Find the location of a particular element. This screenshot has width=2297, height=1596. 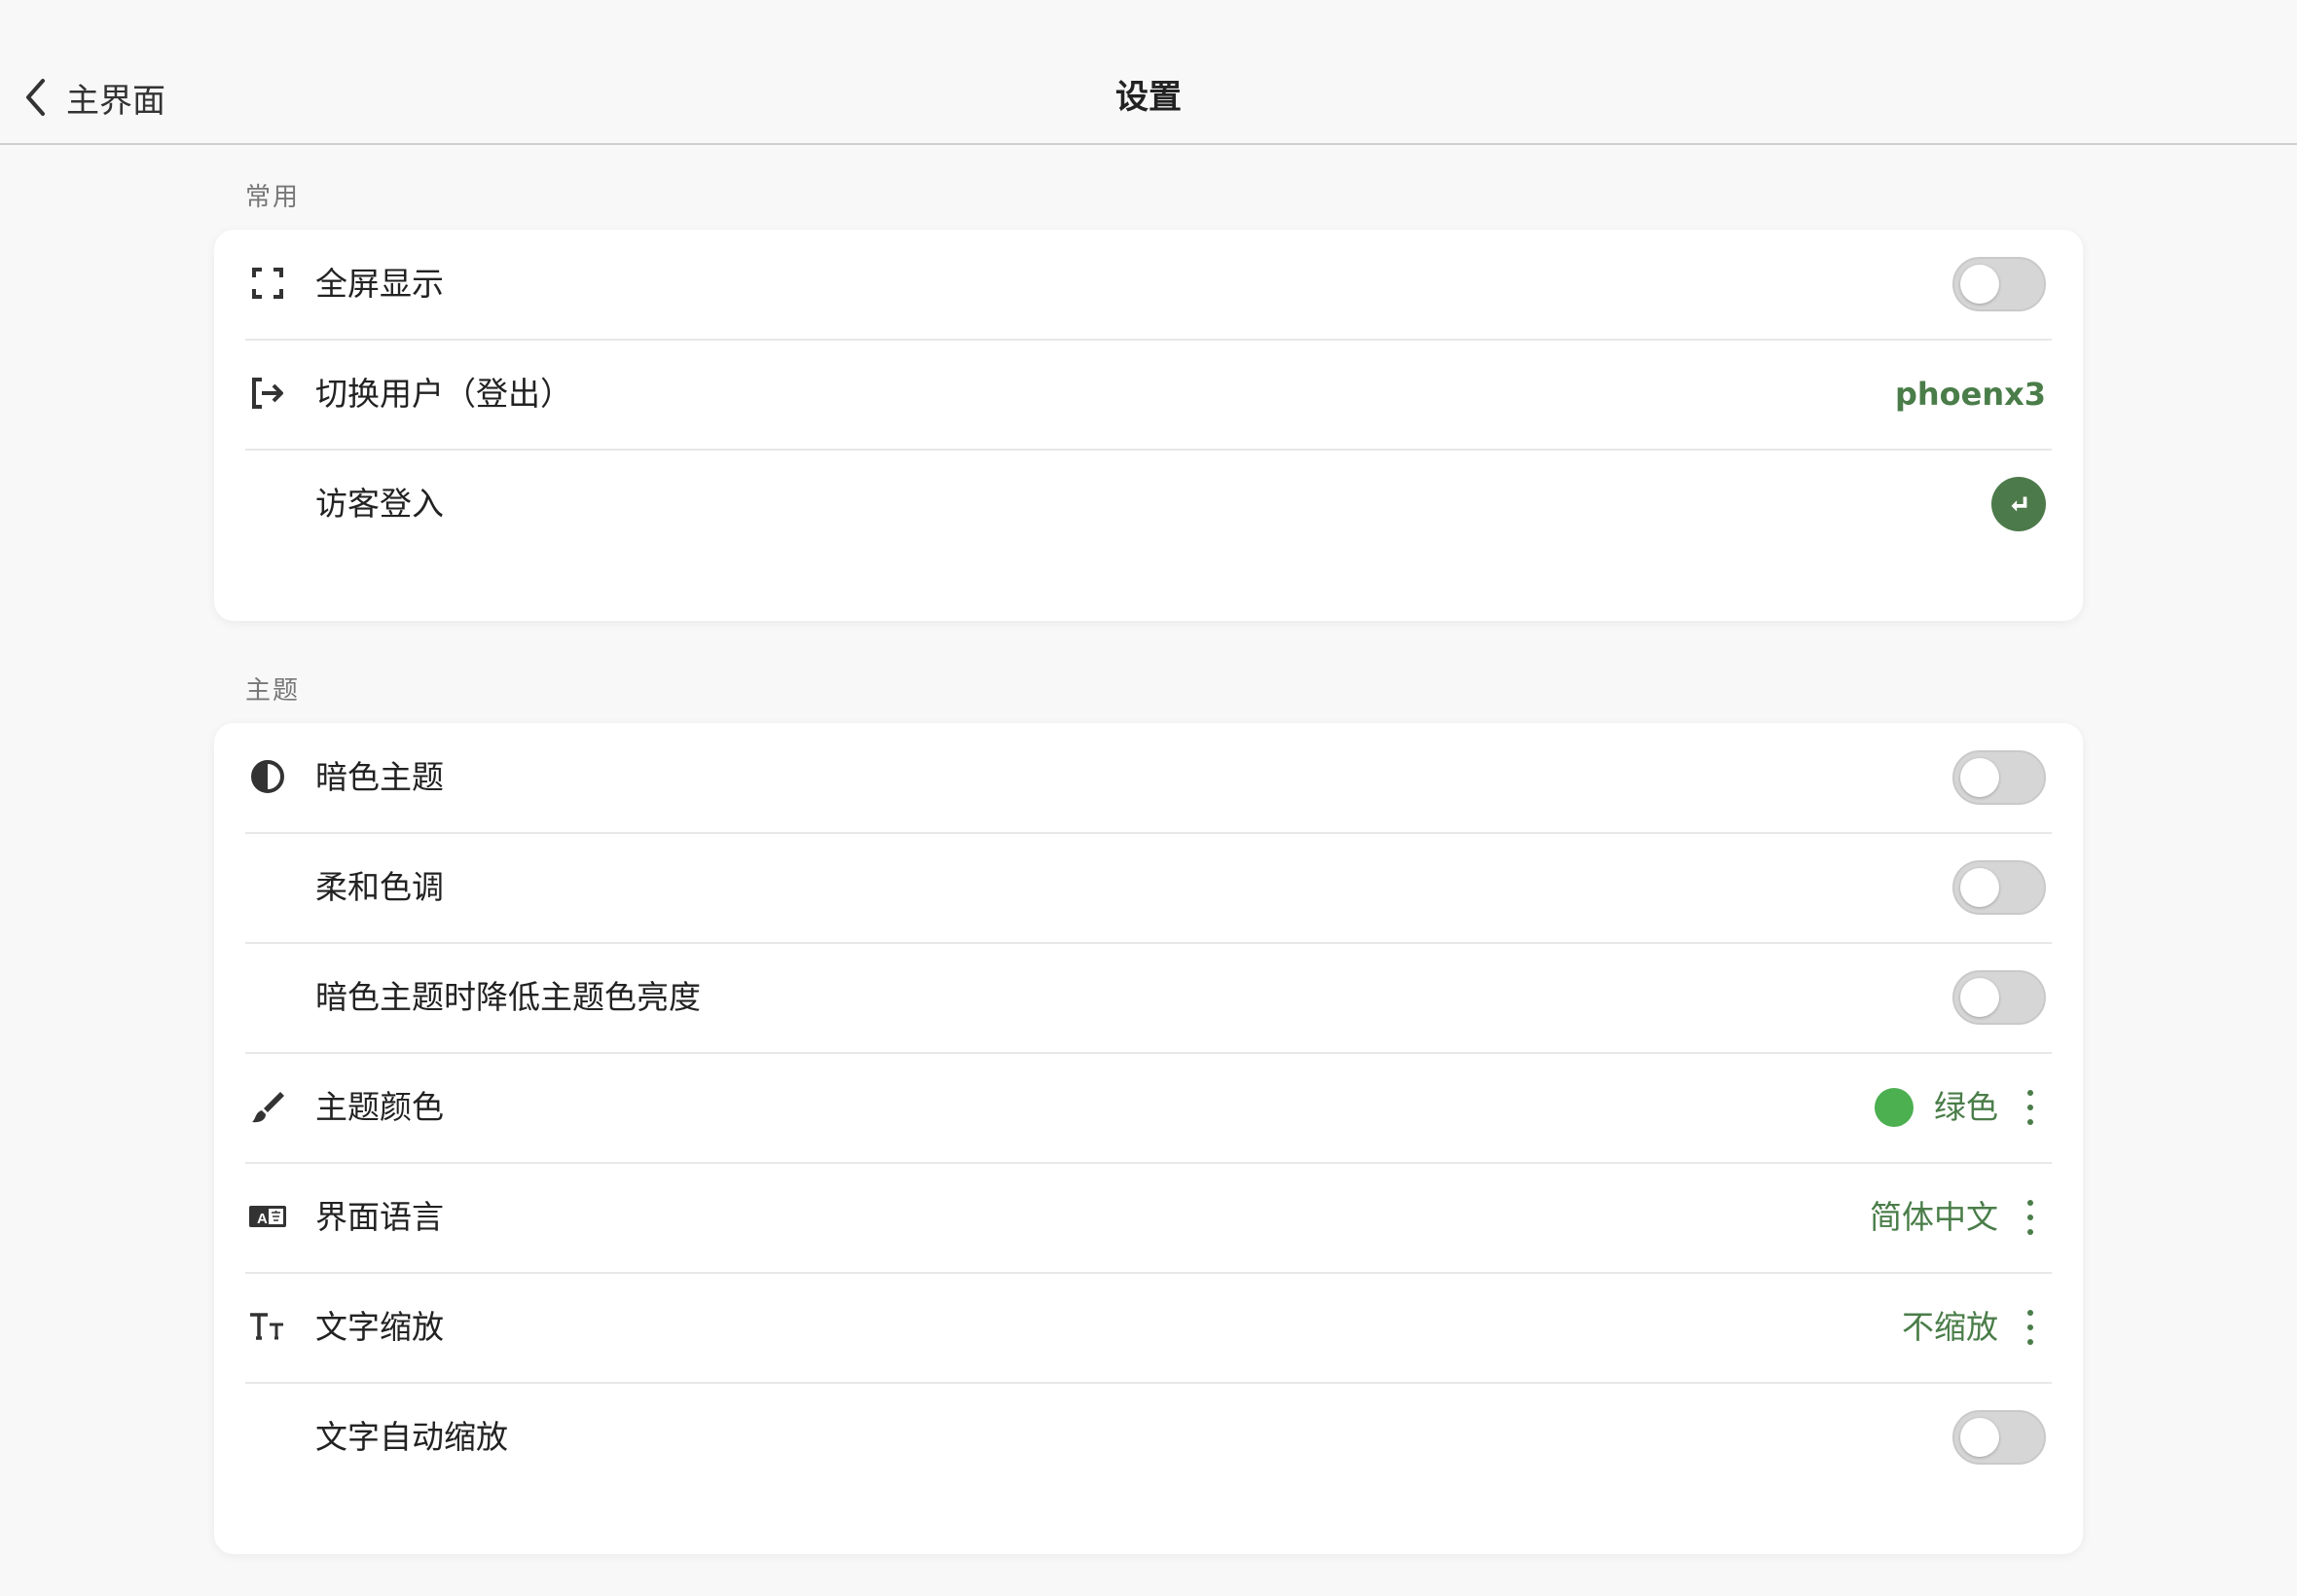

theme-color-label: 主题颜色 is located at coordinates (380, 1107).